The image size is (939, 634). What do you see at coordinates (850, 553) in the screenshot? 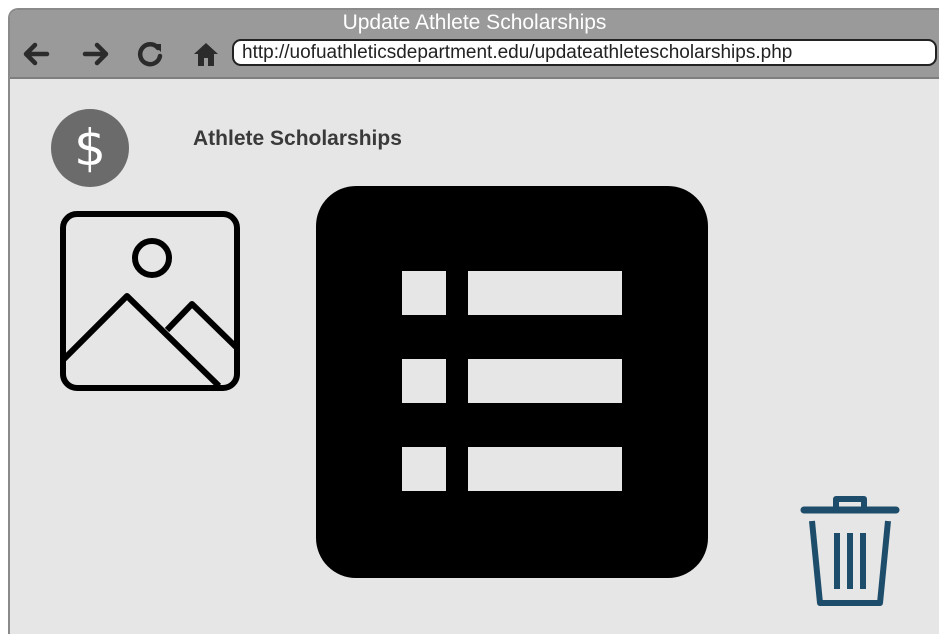
I see `trash-icon` at bounding box center [850, 553].